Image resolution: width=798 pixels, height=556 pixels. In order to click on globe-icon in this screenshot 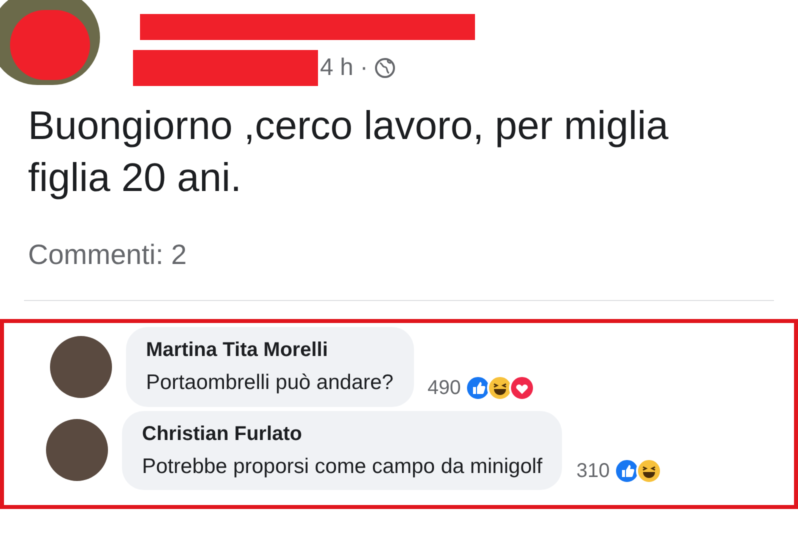, I will do `click(385, 68)`.